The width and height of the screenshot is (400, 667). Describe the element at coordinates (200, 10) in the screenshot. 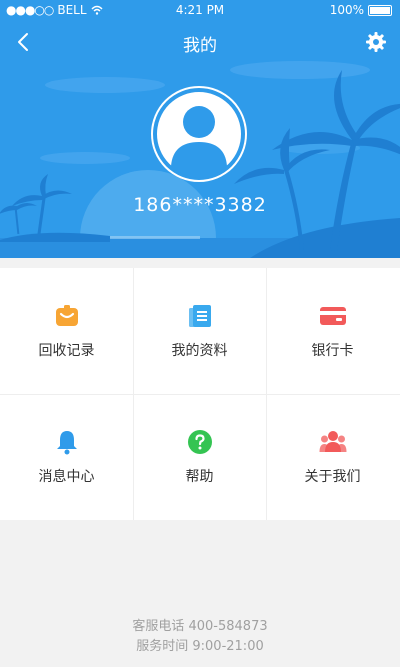

I see `status-bar: ●●●○○ BELL 4:21 PM 100%` at that location.